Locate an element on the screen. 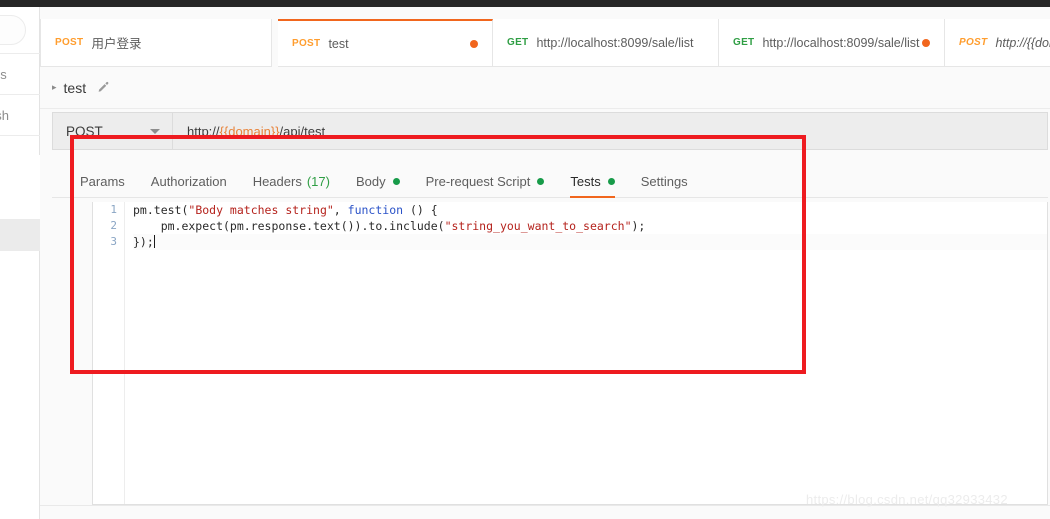 The height and width of the screenshot is (519, 1050). request-url-bar: POST http://{{domain}}/api/test is located at coordinates (550, 131).